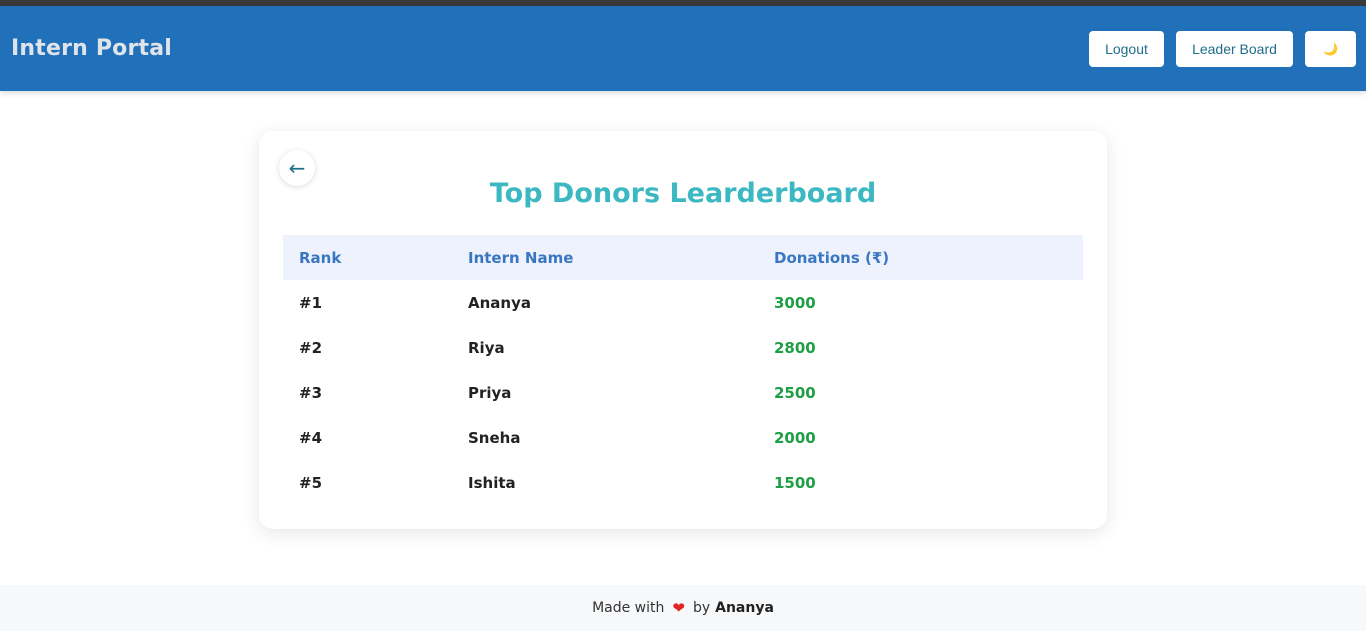 The image size is (1366, 631). I want to click on arrow-left-icon: ←, so click(297, 168).